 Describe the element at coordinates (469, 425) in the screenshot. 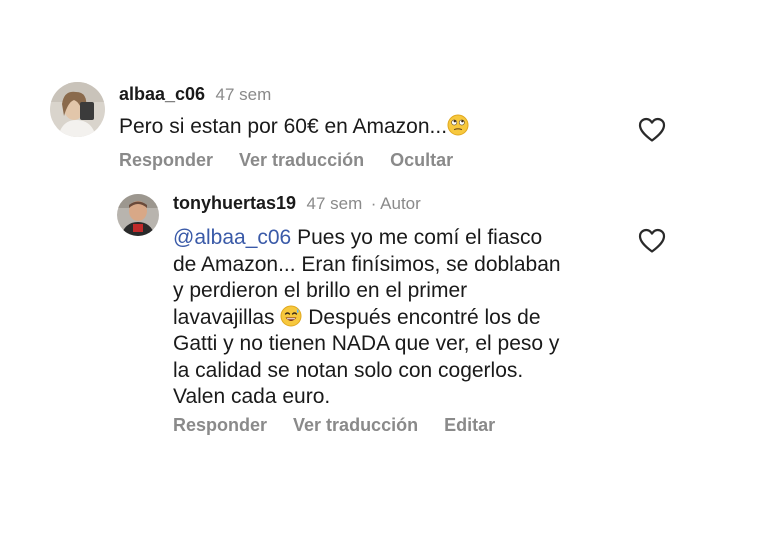

I see `edit-button: Editar` at that location.